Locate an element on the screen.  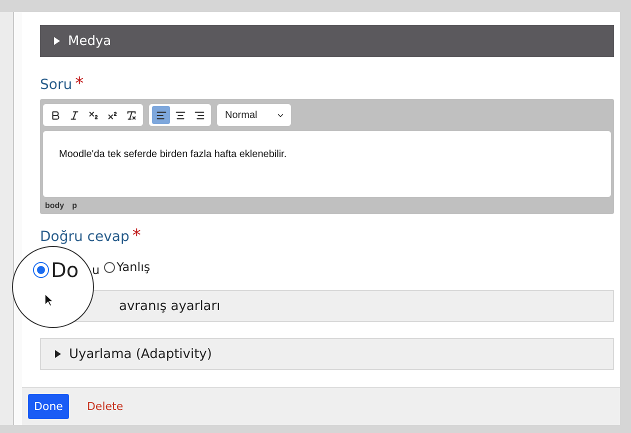
align-left-icon is located at coordinates (161, 115).